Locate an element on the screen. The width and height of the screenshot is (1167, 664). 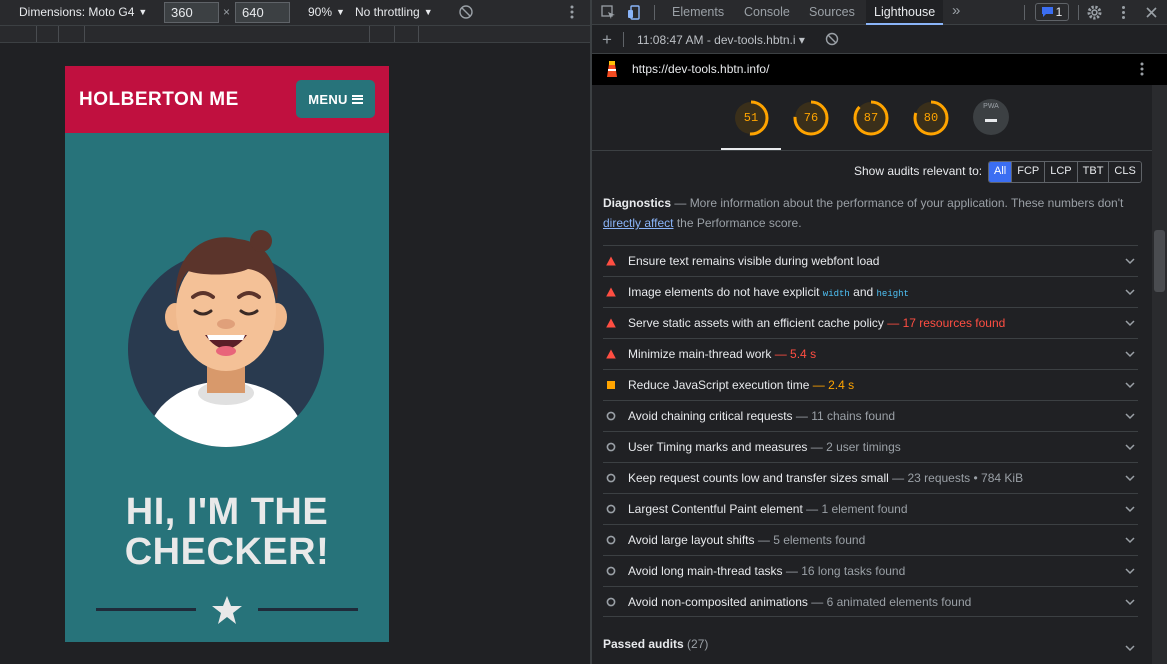
audit-display-value: 5 elements found is located at coordinates (819, 540).